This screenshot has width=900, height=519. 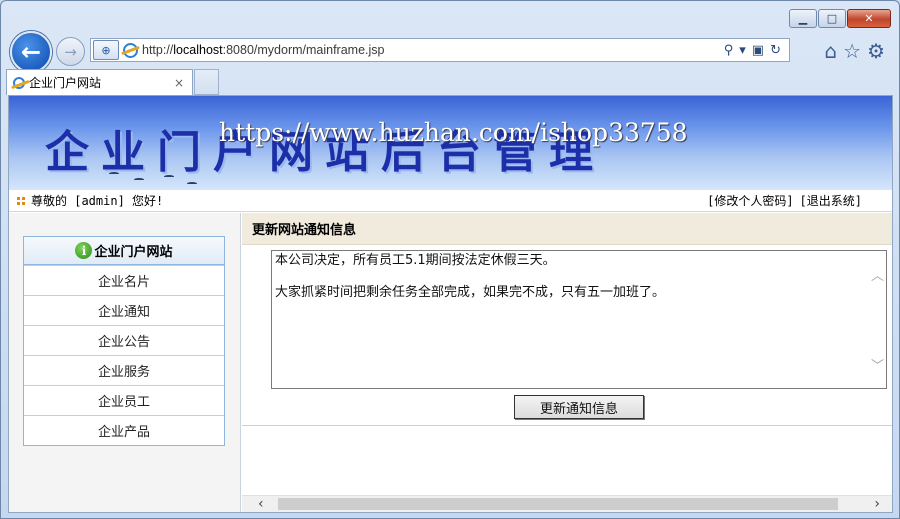 What do you see at coordinates (130, 50) in the screenshot?
I see `ie-page-icon` at bounding box center [130, 50].